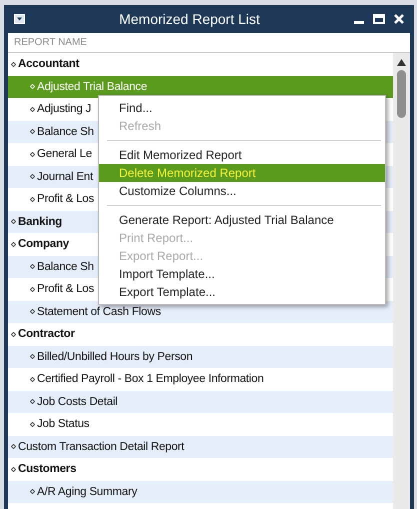 The height and width of the screenshot is (509, 417). What do you see at coordinates (49, 64) in the screenshot?
I see `category-label: Accountant` at bounding box center [49, 64].